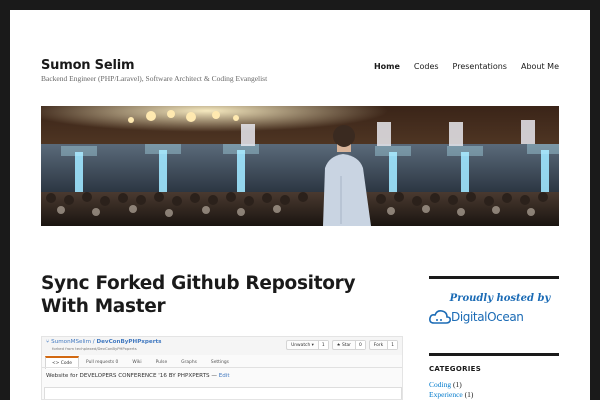 Image resolution: width=600 pixels, height=400 pixels. I want to click on star-button: ★ Star 0, so click(348, 345).